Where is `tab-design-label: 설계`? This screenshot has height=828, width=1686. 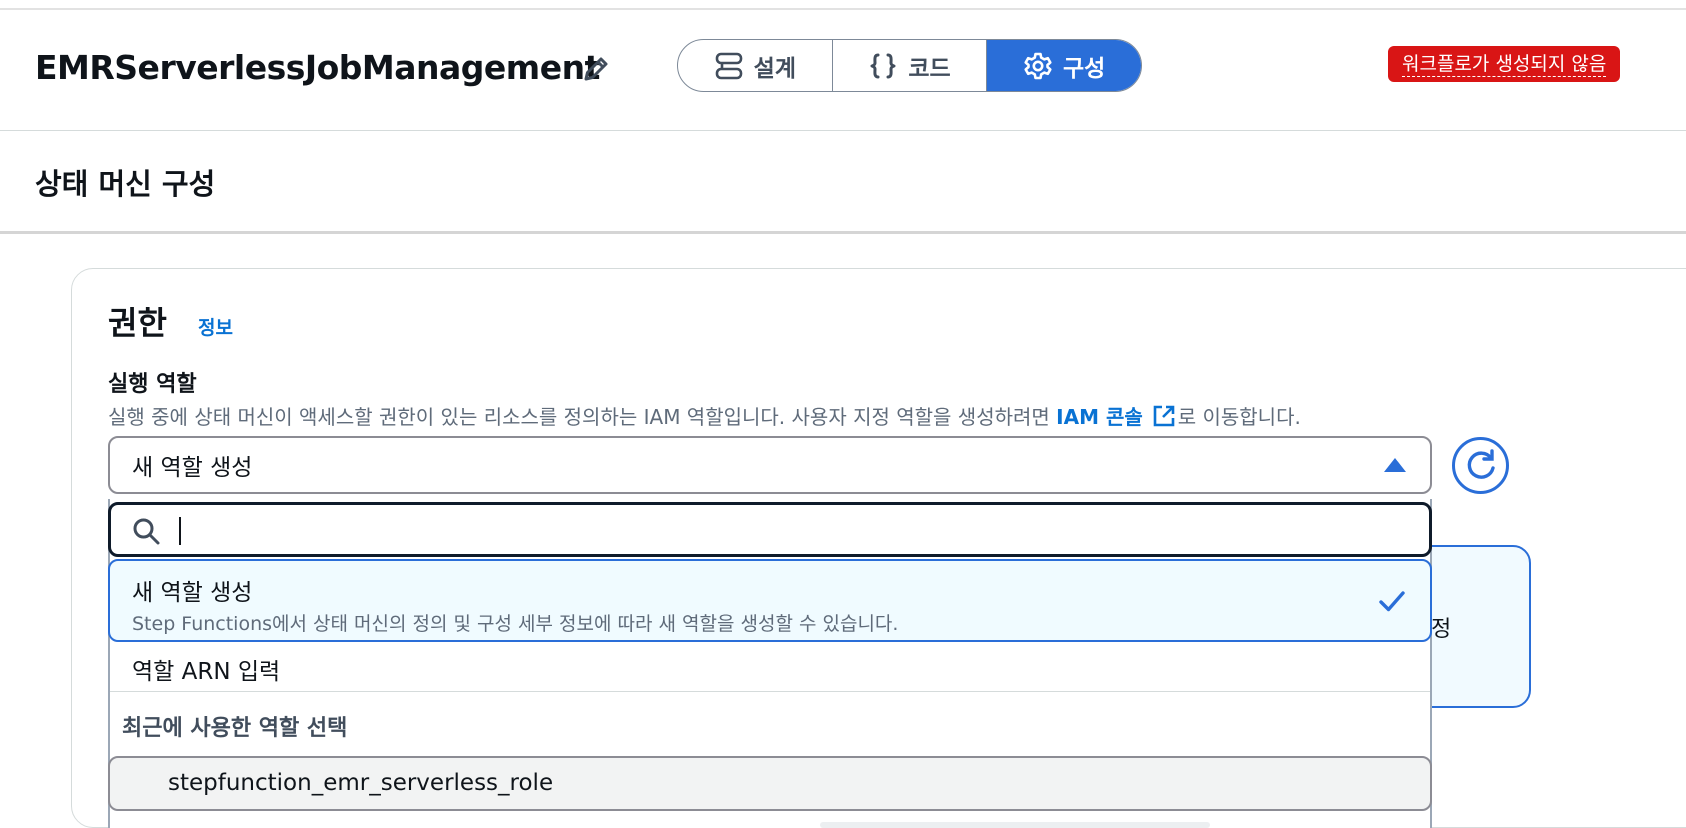 tab-design-label: 설계 is located at coordinates (774, 68).